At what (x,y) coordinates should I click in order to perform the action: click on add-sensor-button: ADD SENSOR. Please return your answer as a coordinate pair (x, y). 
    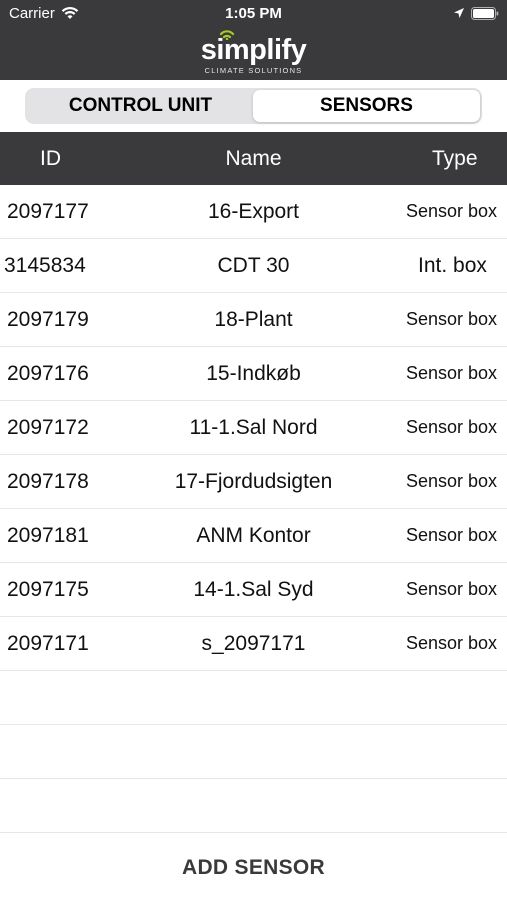
    Looking at the image, I should click on (253, 868).